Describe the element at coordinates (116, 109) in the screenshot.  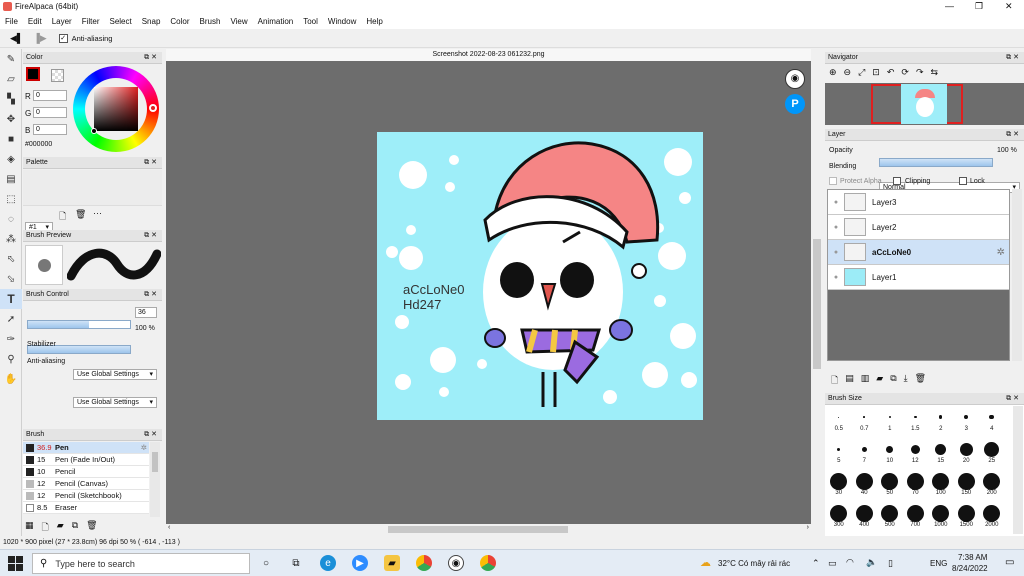
I see `color-wheel` at that location.